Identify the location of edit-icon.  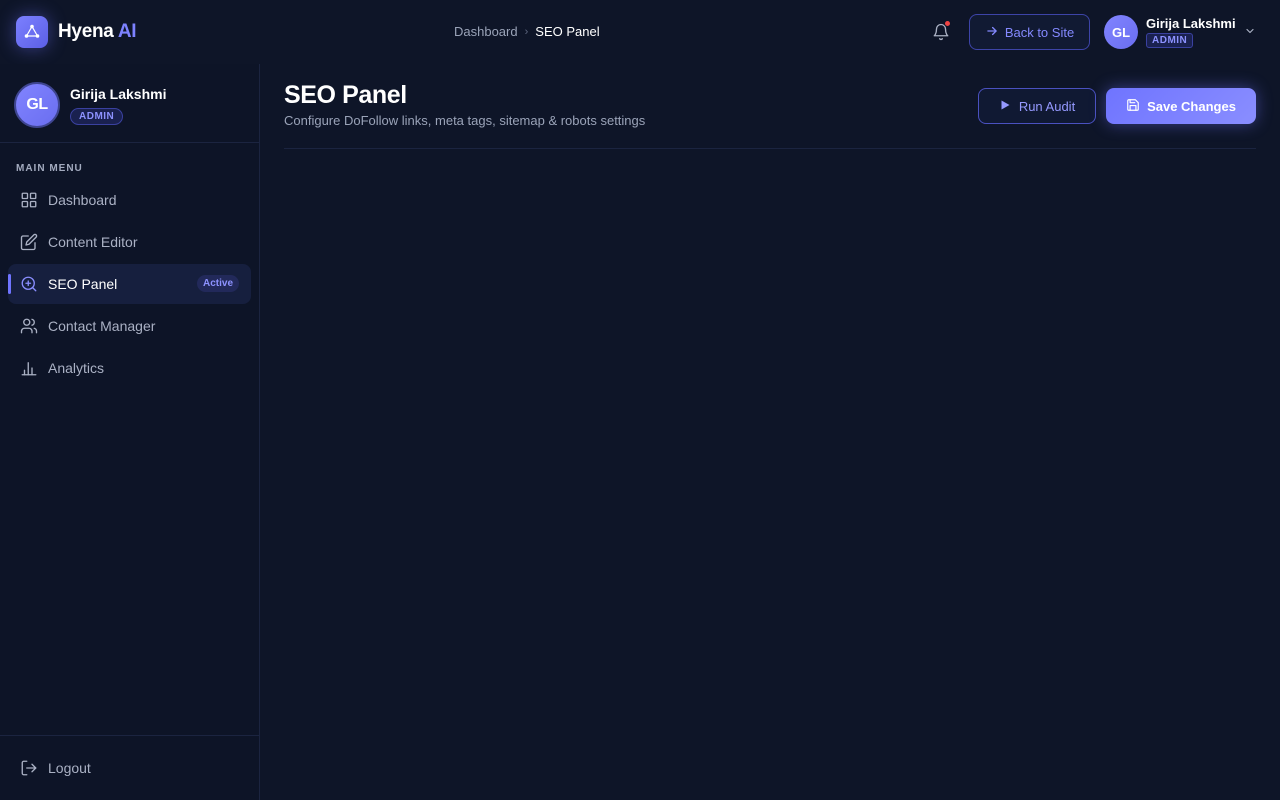
(29, 242).